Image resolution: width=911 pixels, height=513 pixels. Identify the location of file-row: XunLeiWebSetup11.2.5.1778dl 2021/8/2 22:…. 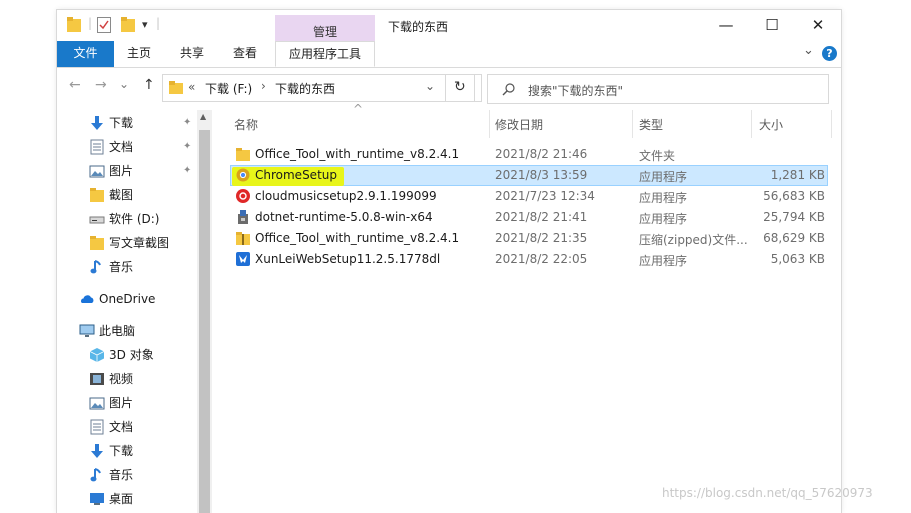
(529, 259).